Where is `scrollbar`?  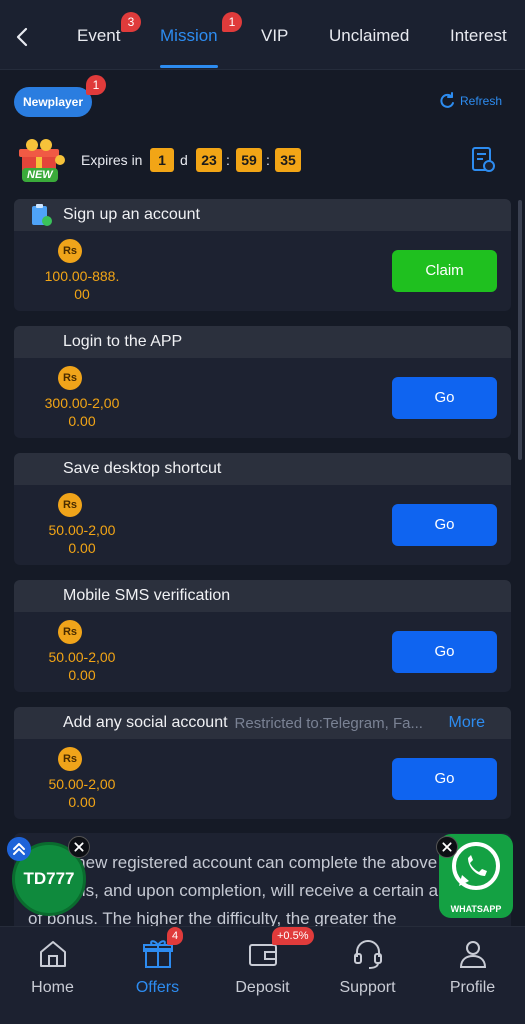
scrollbar is located at coordinates (520, 330).